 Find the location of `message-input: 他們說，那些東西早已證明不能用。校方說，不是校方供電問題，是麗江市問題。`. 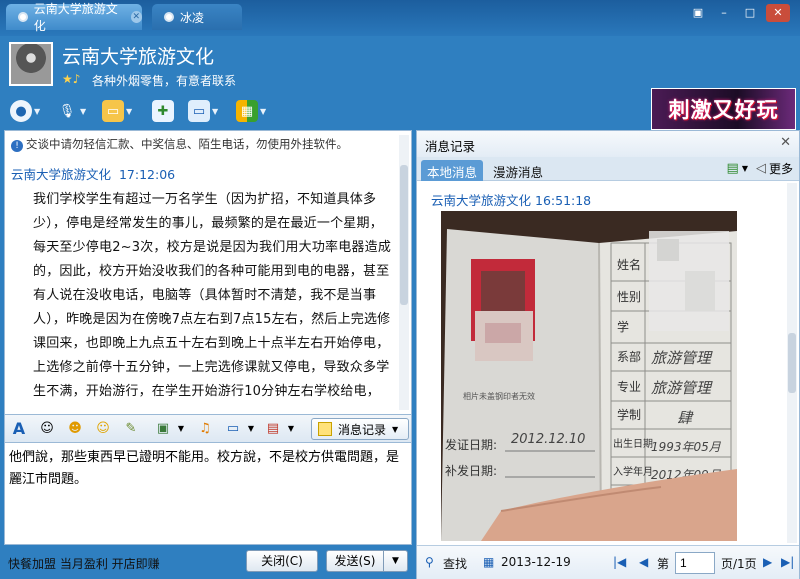

message-input: 他們說，那些東西早已證明不能用。校方說，不是校方供電問題，是麗江市問題。 is located at coordinates (208, 494).